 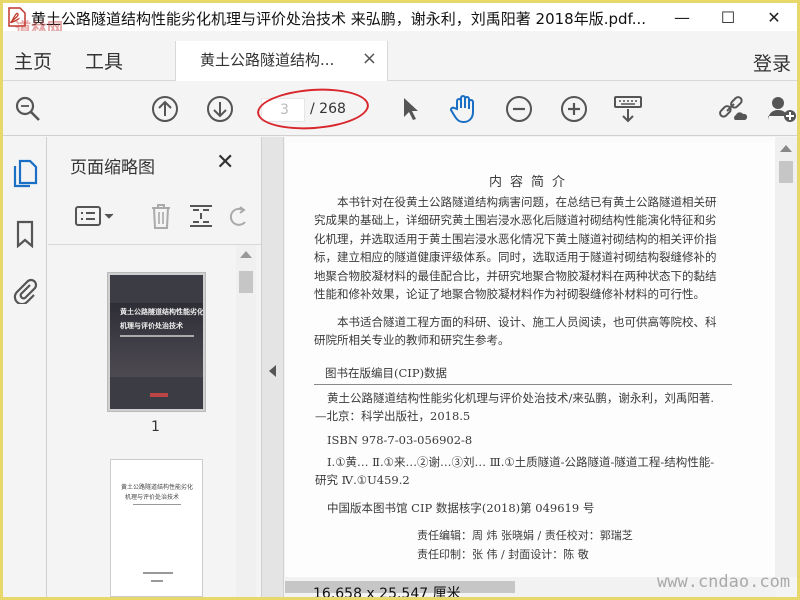 What do you see at coordinates (225, 162) in the screenshot?
I see `close-panel-icon: ✕` at bounding box center [225, 162].